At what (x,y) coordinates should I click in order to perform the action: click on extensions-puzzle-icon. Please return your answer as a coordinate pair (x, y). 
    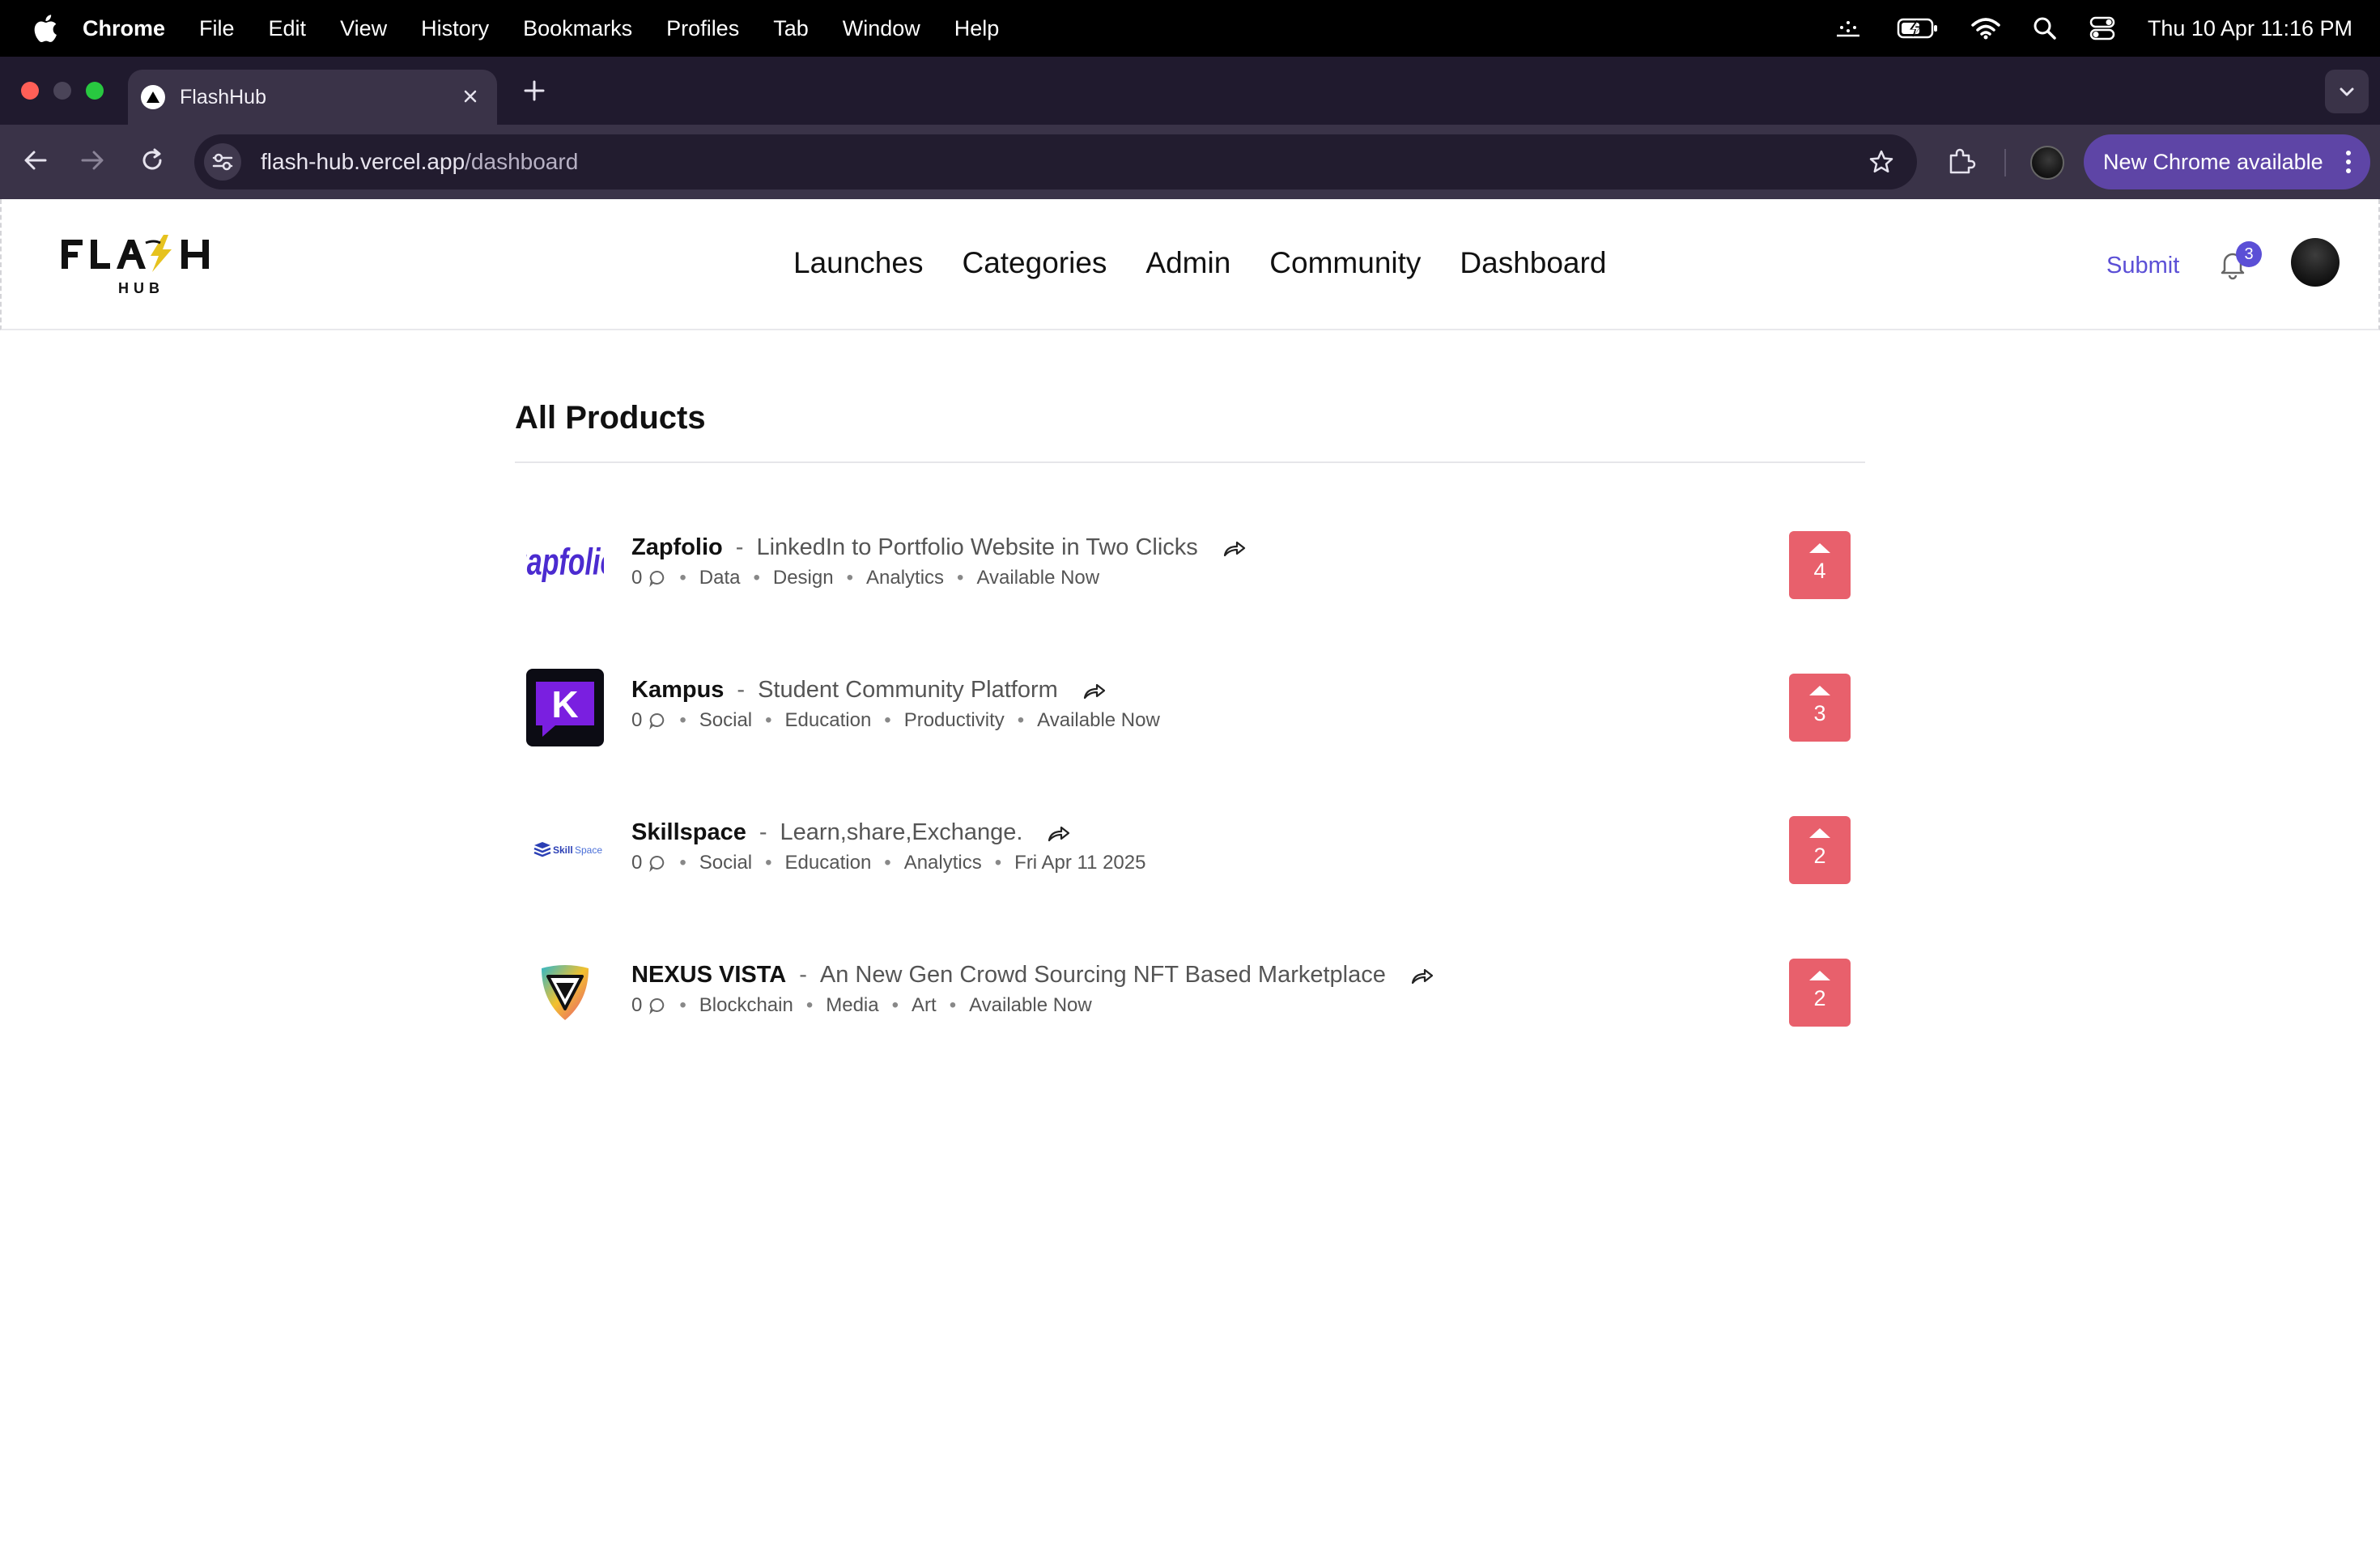
    Looking at the image, I should click on (1961, 161).